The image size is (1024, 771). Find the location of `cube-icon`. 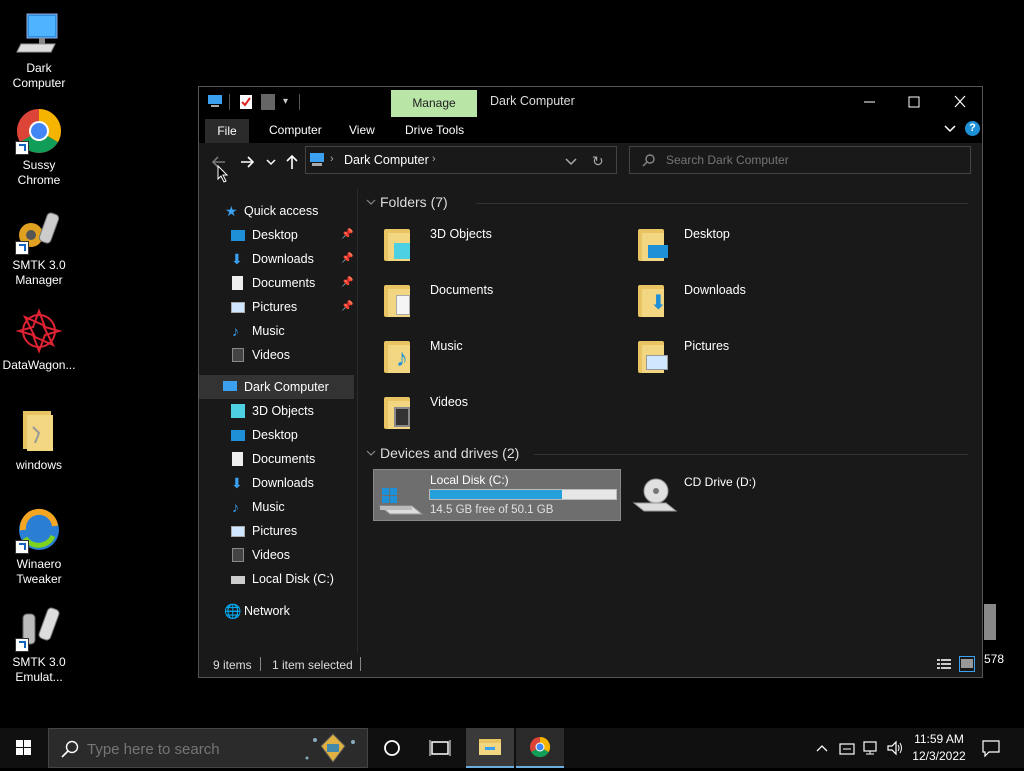

cube-icon is located at coordinates (238, 411).